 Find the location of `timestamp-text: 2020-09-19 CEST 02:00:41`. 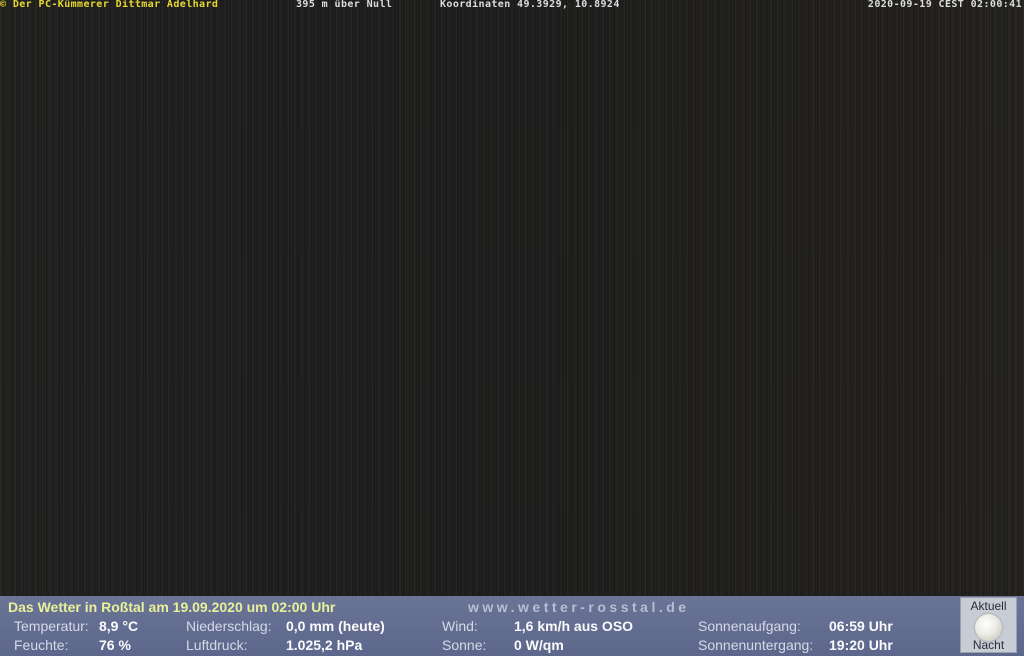

timestamp-text: 2020-09-19 CEST 02:00:41 is located at coordinates (944, 5).